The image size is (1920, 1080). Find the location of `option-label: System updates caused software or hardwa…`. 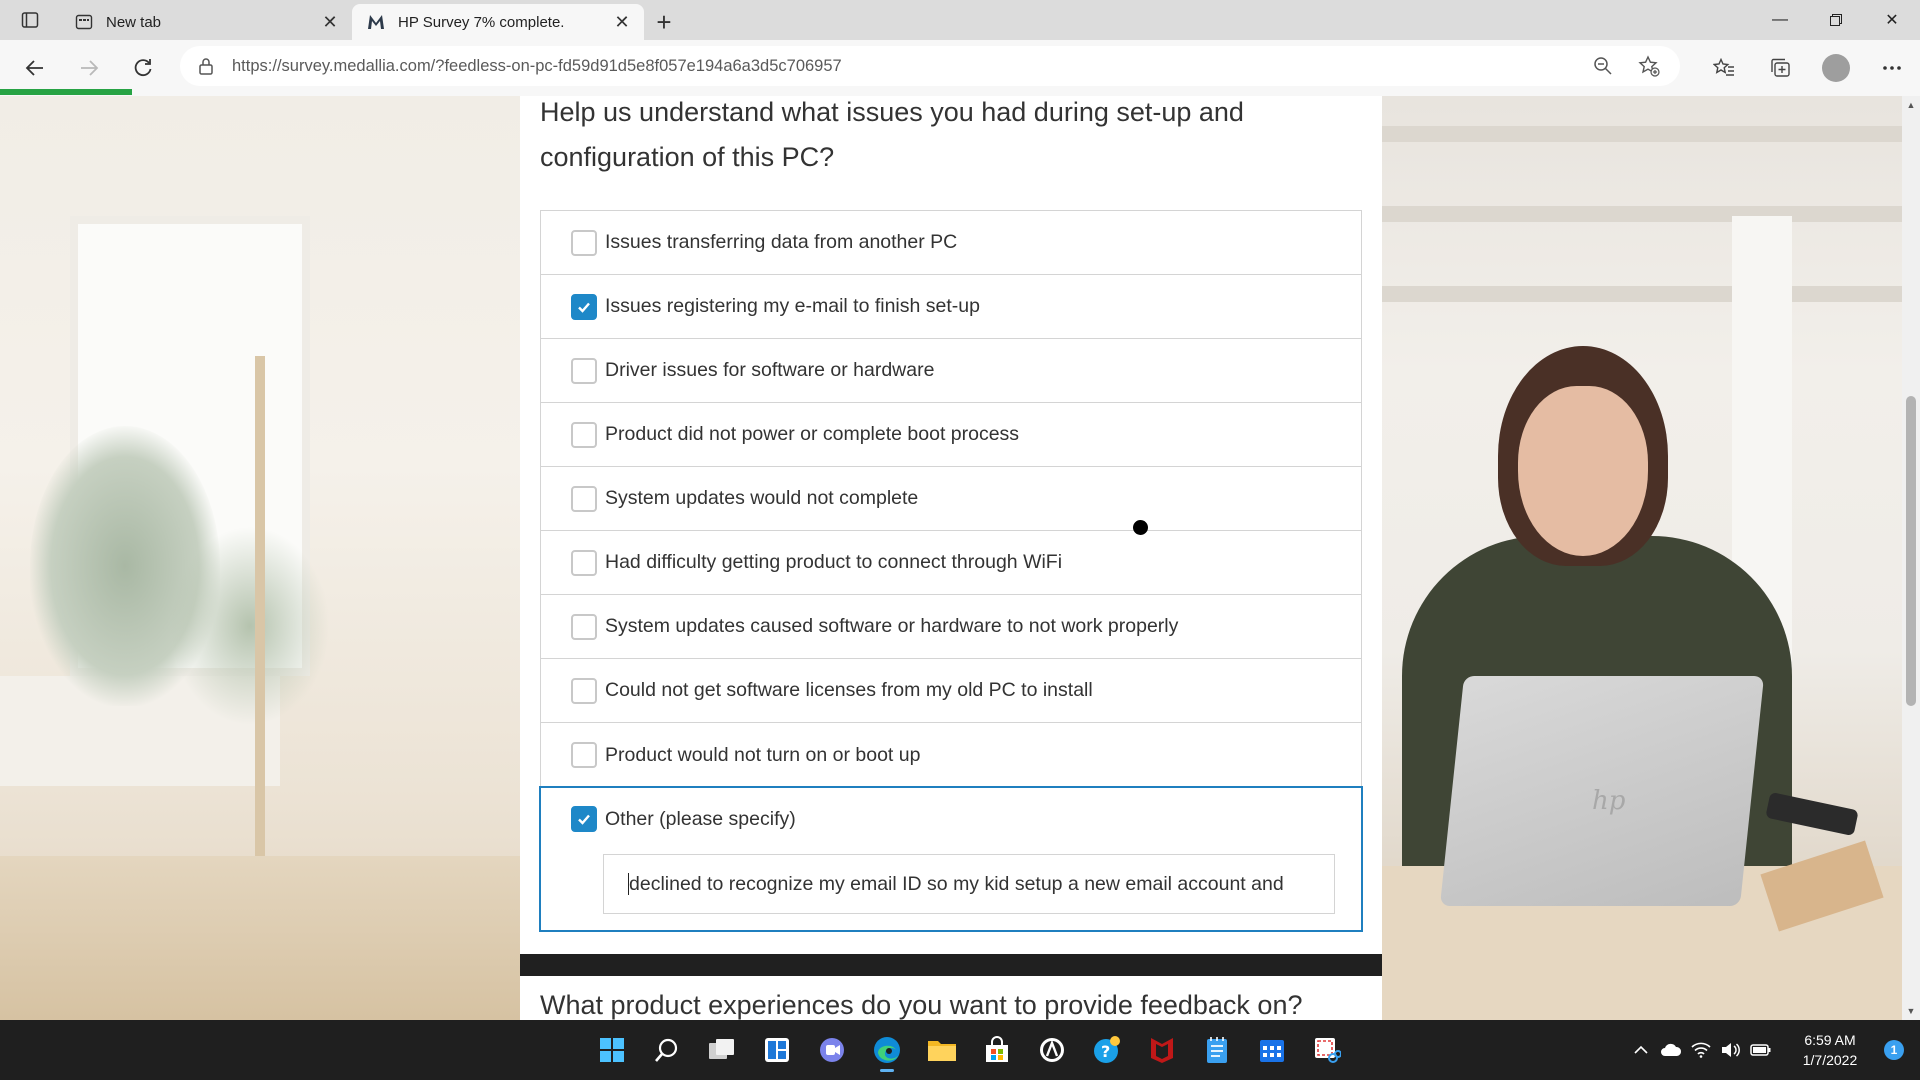

option-label: System updates caused software or hardwa… is located at coordinates (891, 626).